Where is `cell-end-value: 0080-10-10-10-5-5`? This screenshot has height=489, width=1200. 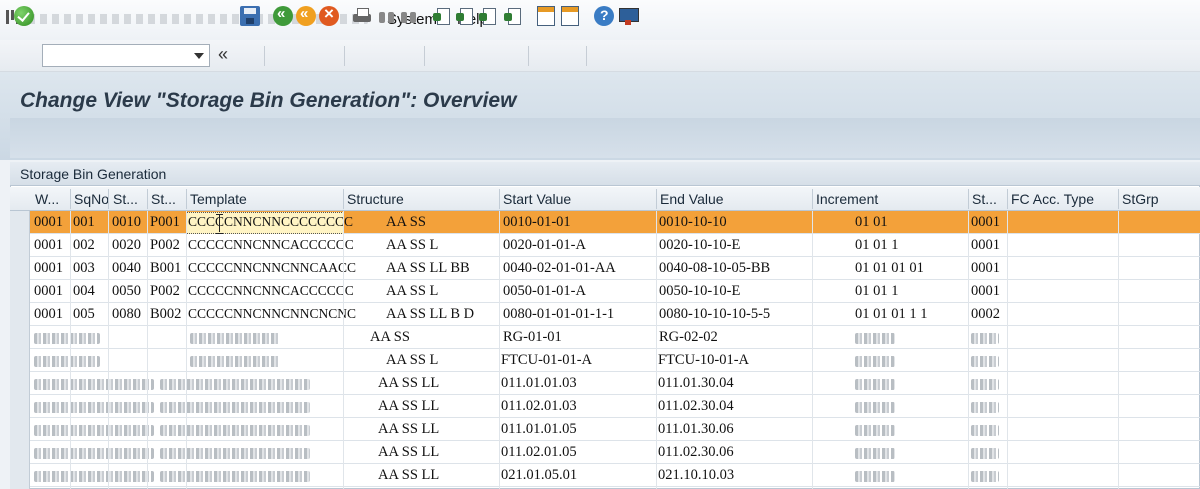 cell-end-value: 0080-10-10-10-5-5 is located at coordinates (714, 314).